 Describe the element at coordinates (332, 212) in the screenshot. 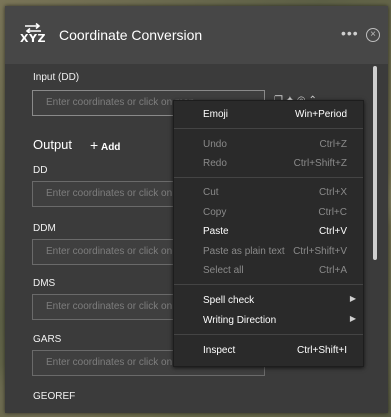

I see `menu-item-shortcut: Ctrl+C` at that location.